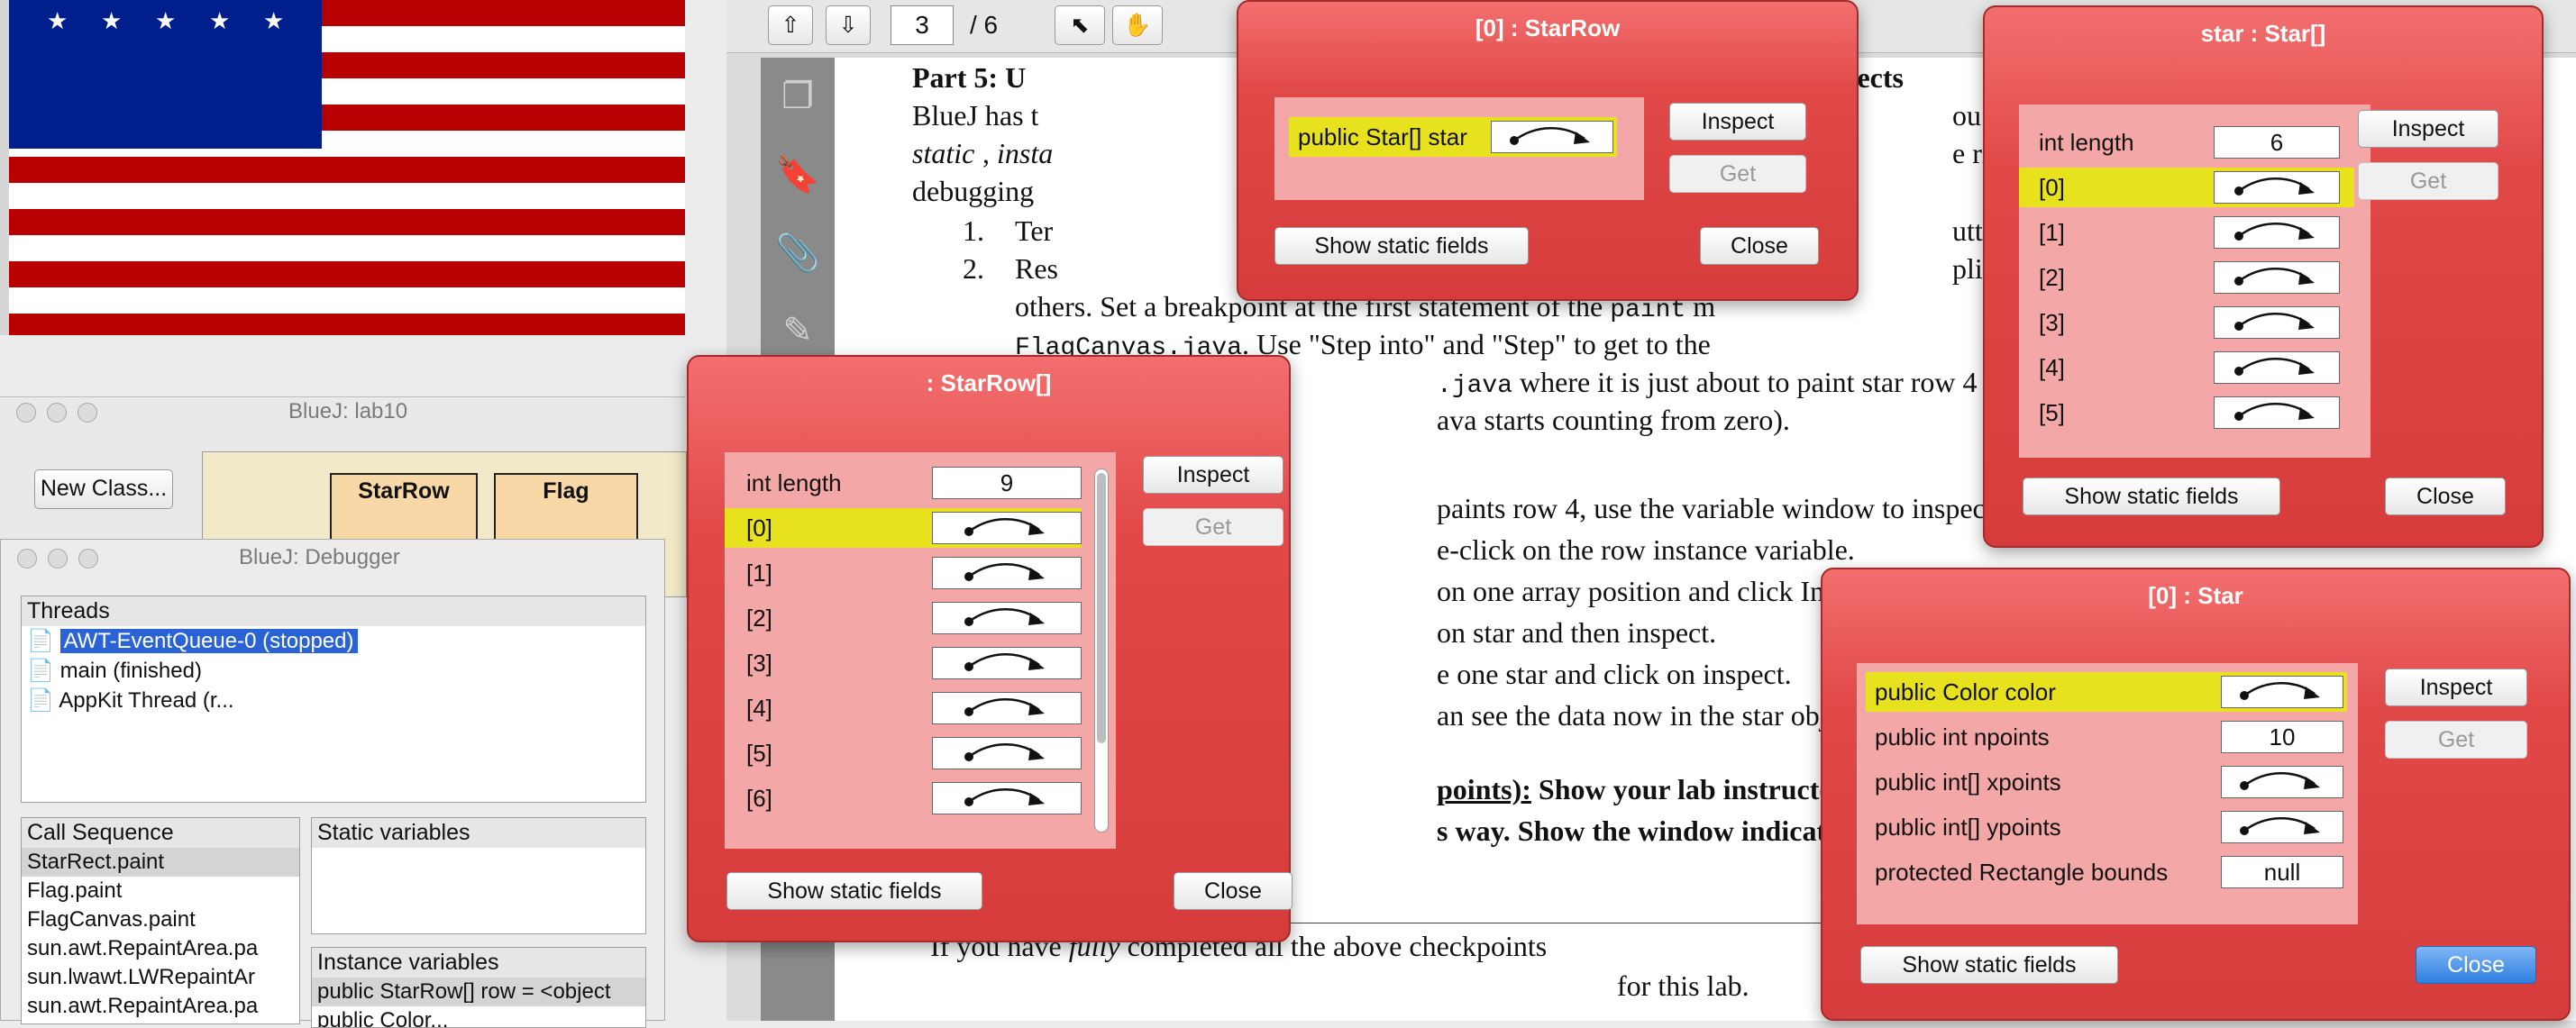 This screenshot has height=1028, width=2576. I want to click on scrollbar-thumb, so click(1101, 608).